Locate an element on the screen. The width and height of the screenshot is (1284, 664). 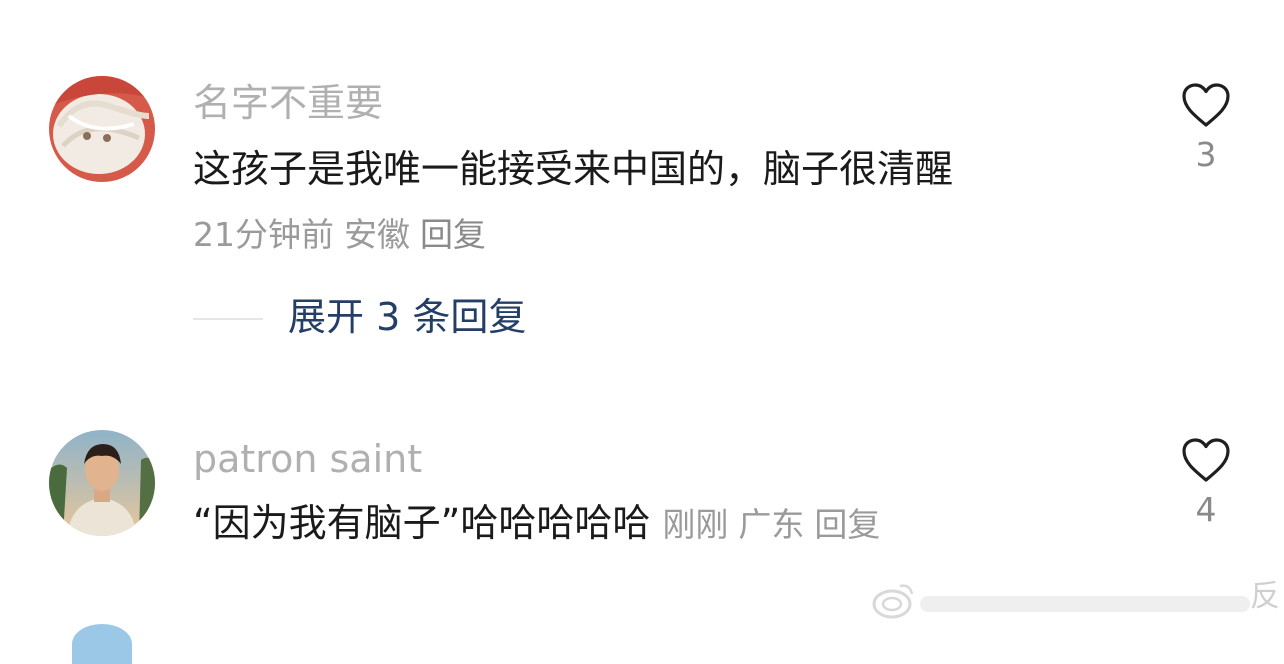
comment-meta: 21分钟前 安徽 回复 is located at coordinates (344, 234).